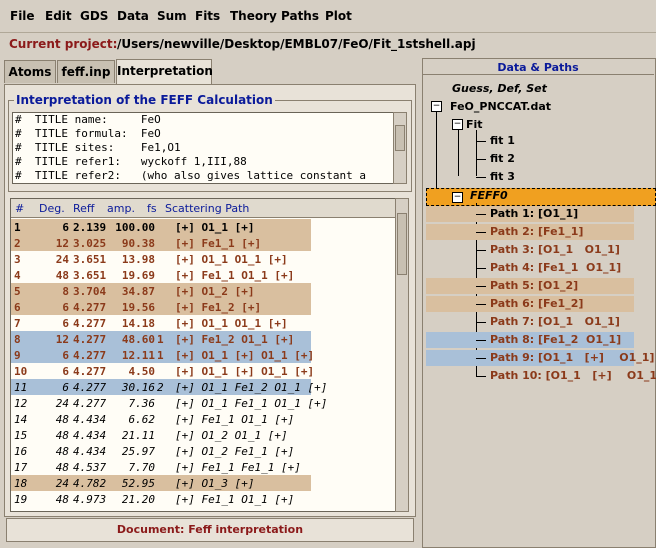  Describe the element at coordinates (474, 124) in the screenshot. I see `tree-fit: Fit` at that location.